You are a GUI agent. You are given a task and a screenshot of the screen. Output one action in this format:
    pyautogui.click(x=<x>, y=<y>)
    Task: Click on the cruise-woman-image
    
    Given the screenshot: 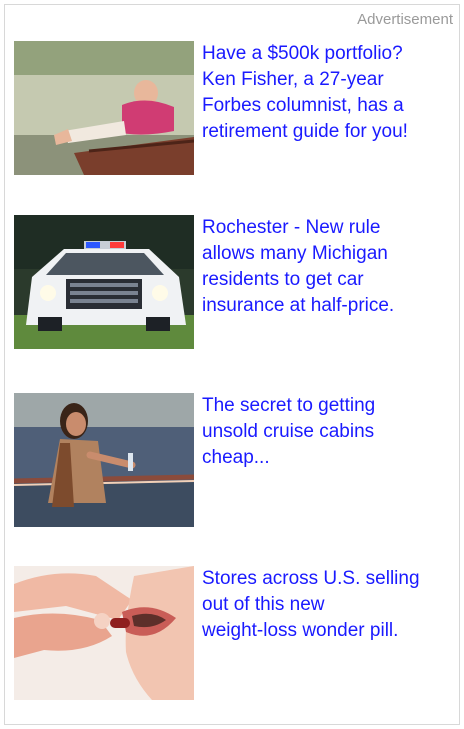 What is the action you would take?
    pyautogui.click(x=104, y=460)
    